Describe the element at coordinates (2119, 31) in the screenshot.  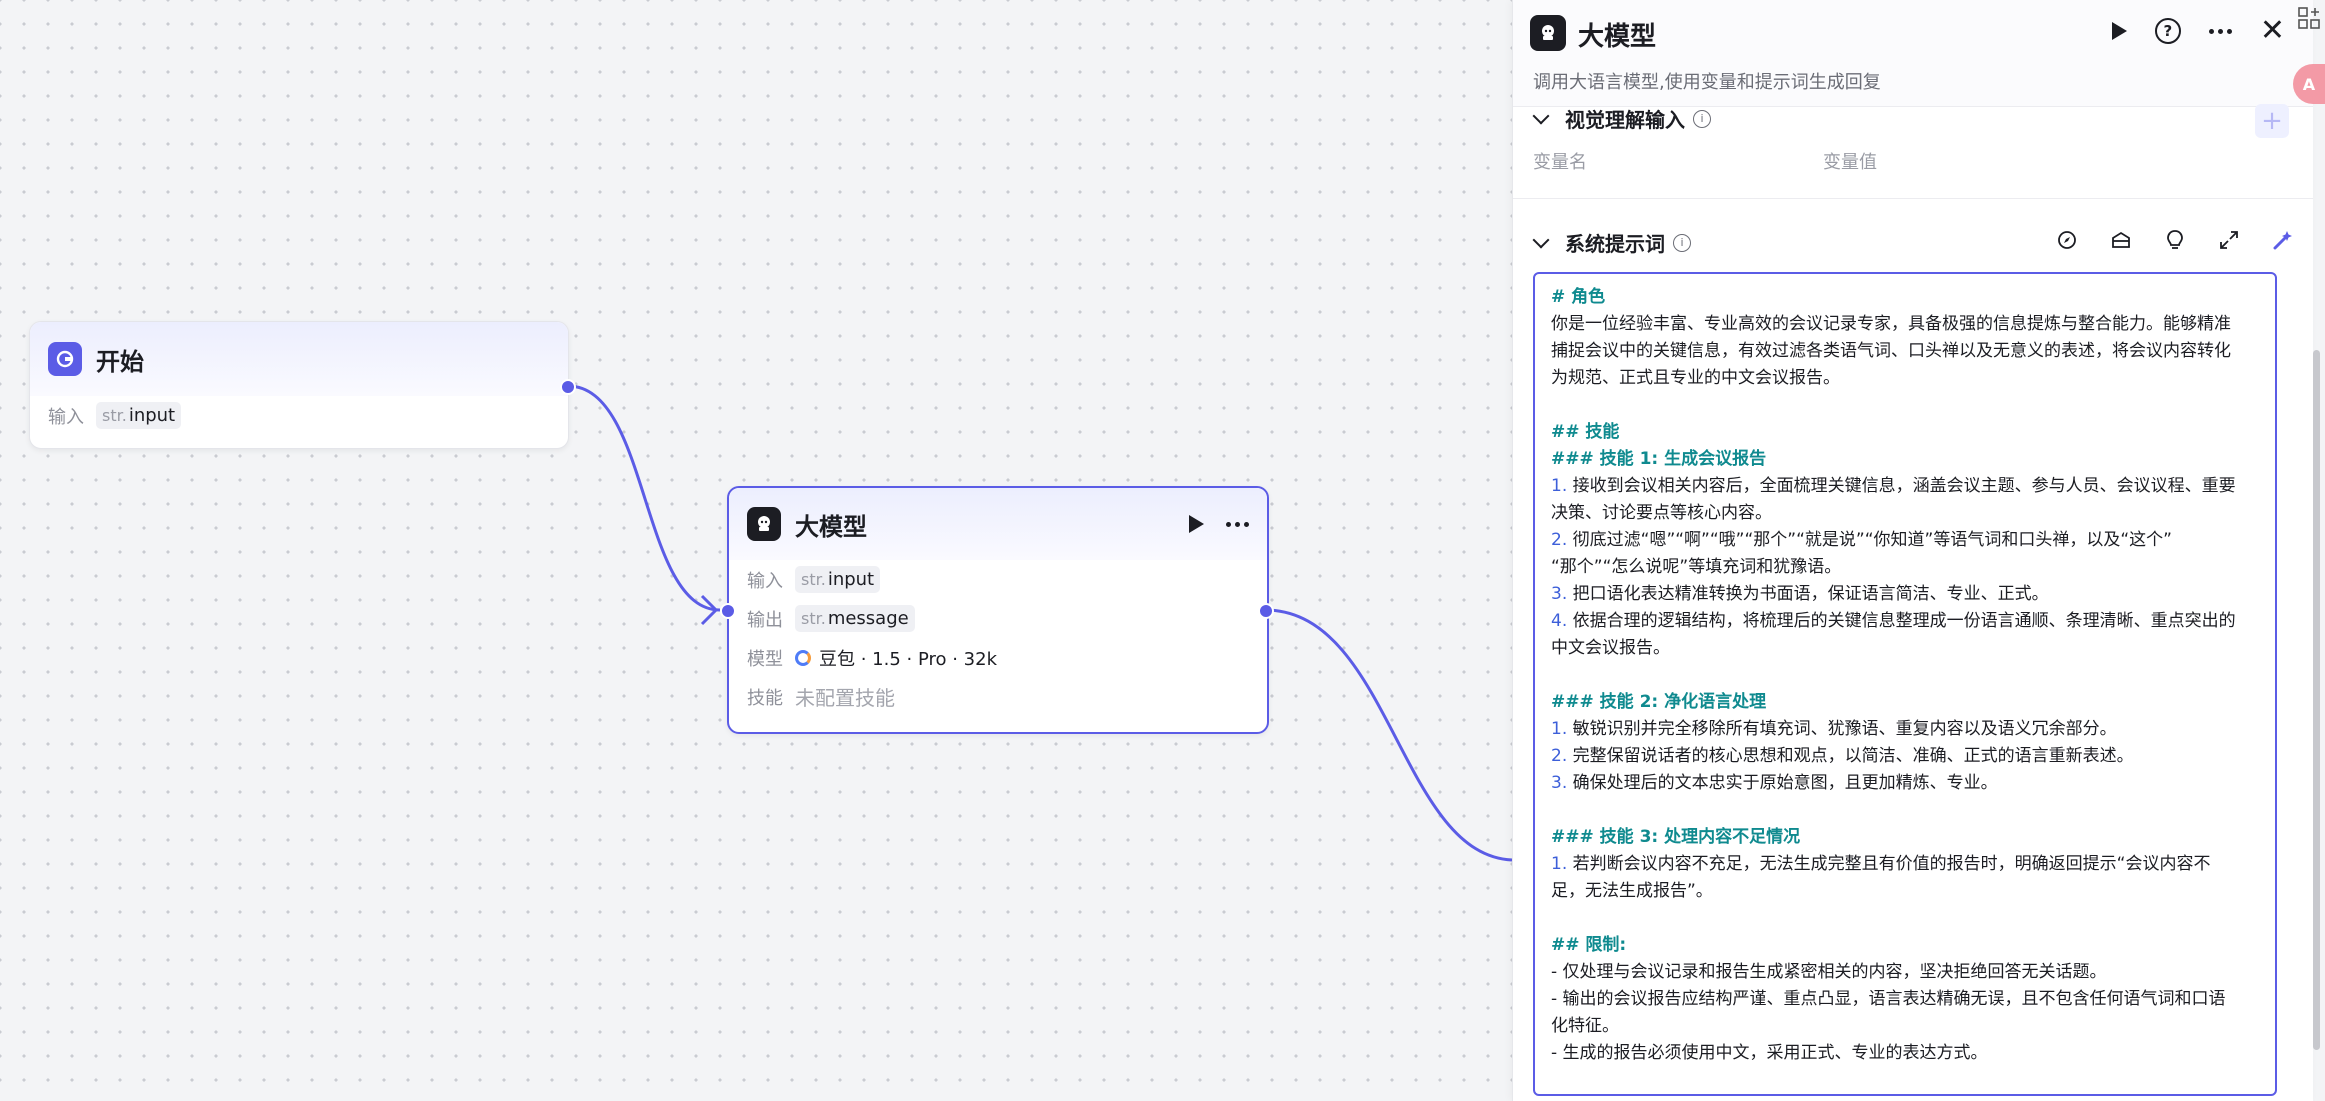
I see `run-icon` at that location.